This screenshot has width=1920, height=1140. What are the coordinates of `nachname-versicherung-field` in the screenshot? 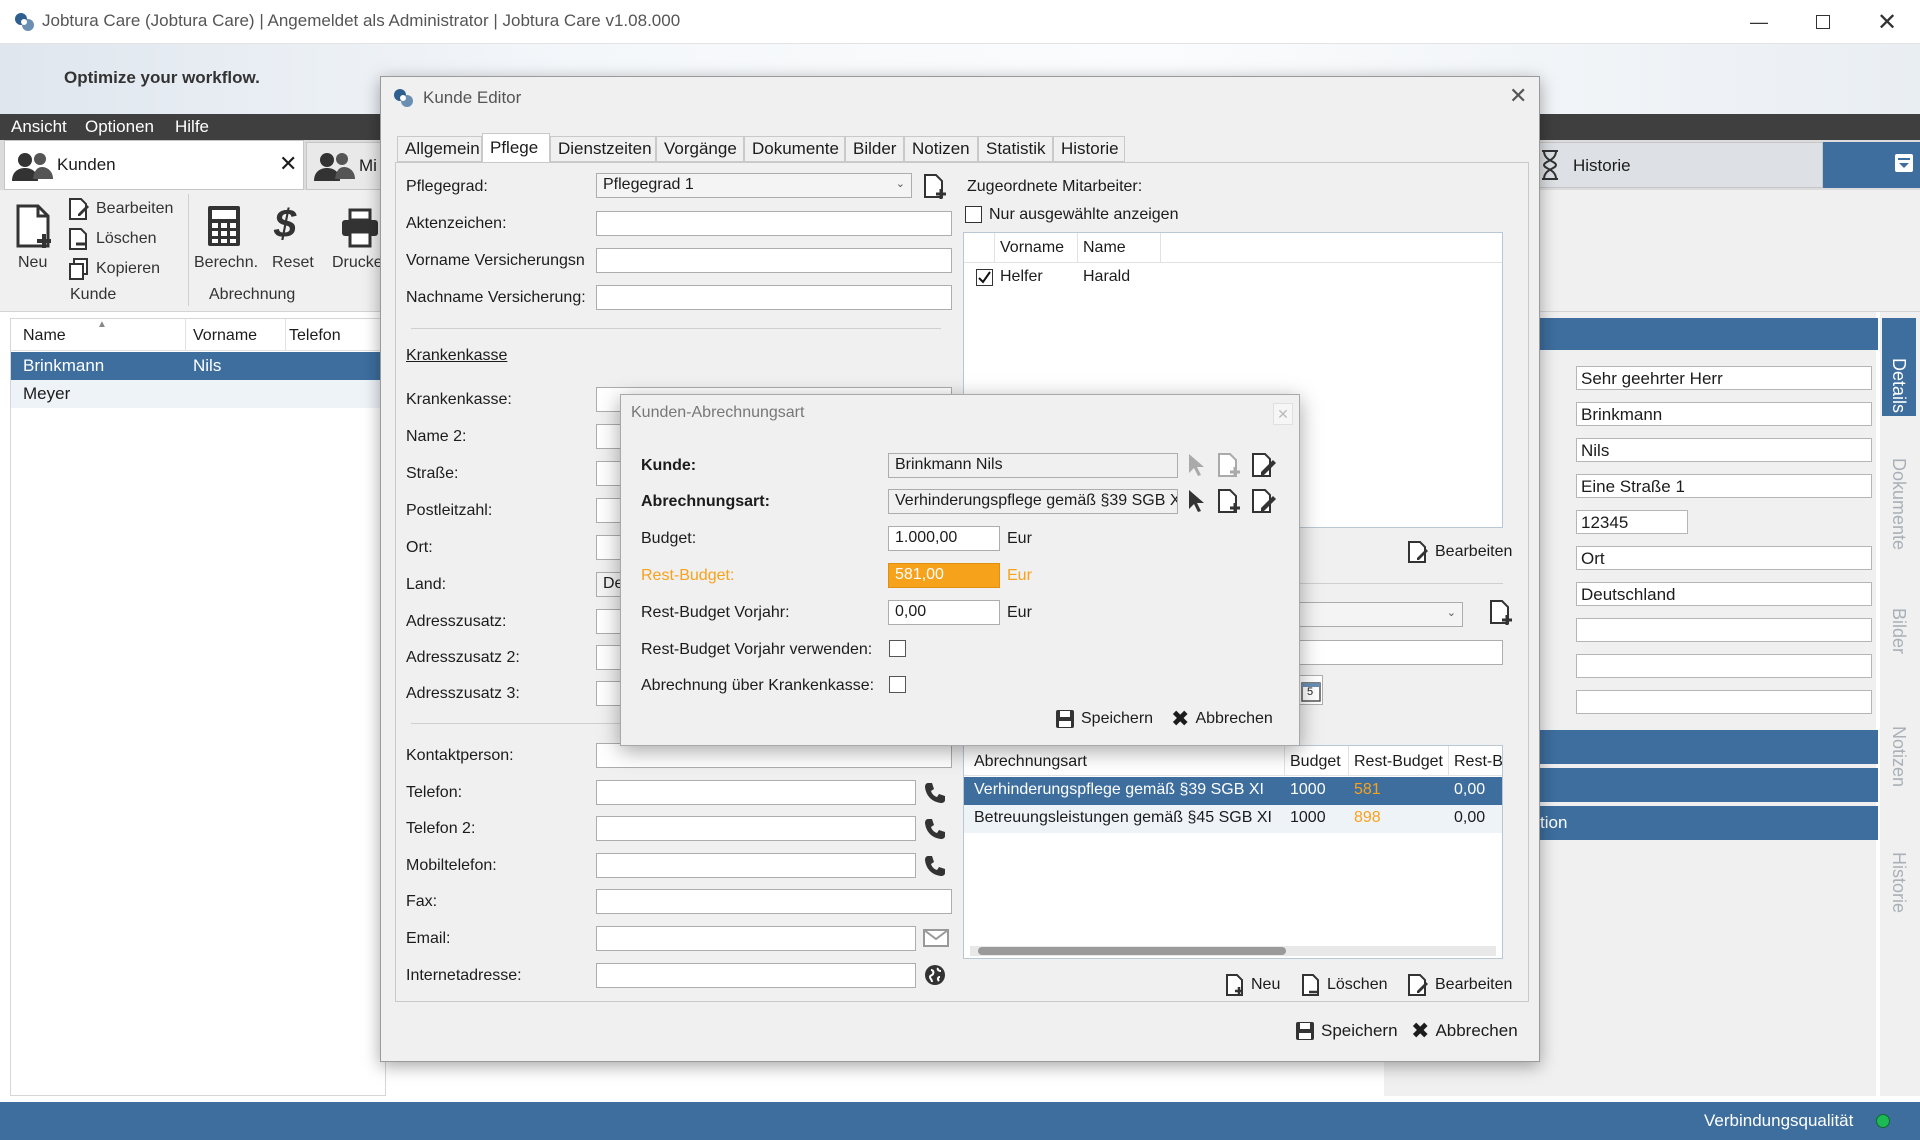 It's located at (774, 297).